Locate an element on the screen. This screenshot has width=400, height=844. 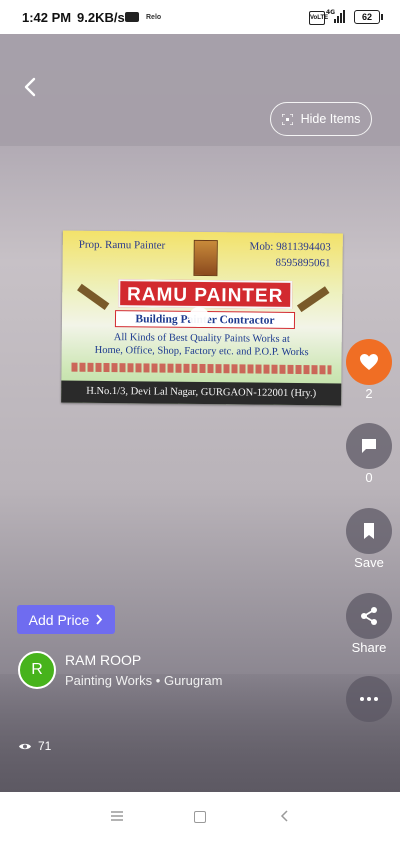
deity-image is located at coordinates (205, 258).